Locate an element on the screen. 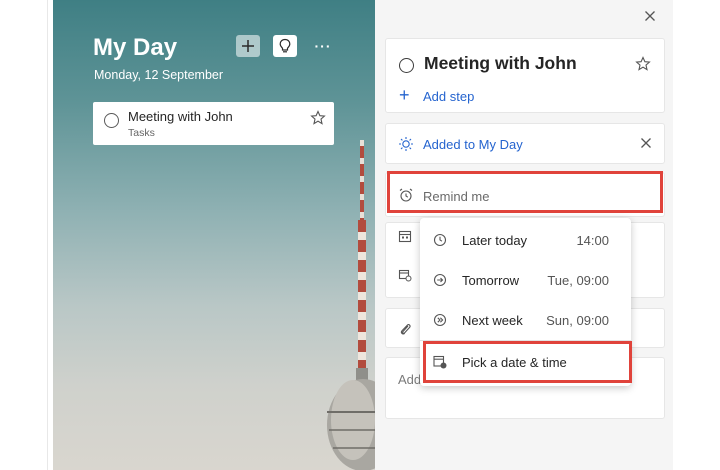  task-title-card: Meeting with John + Add step is located at coordinates (525, 75).